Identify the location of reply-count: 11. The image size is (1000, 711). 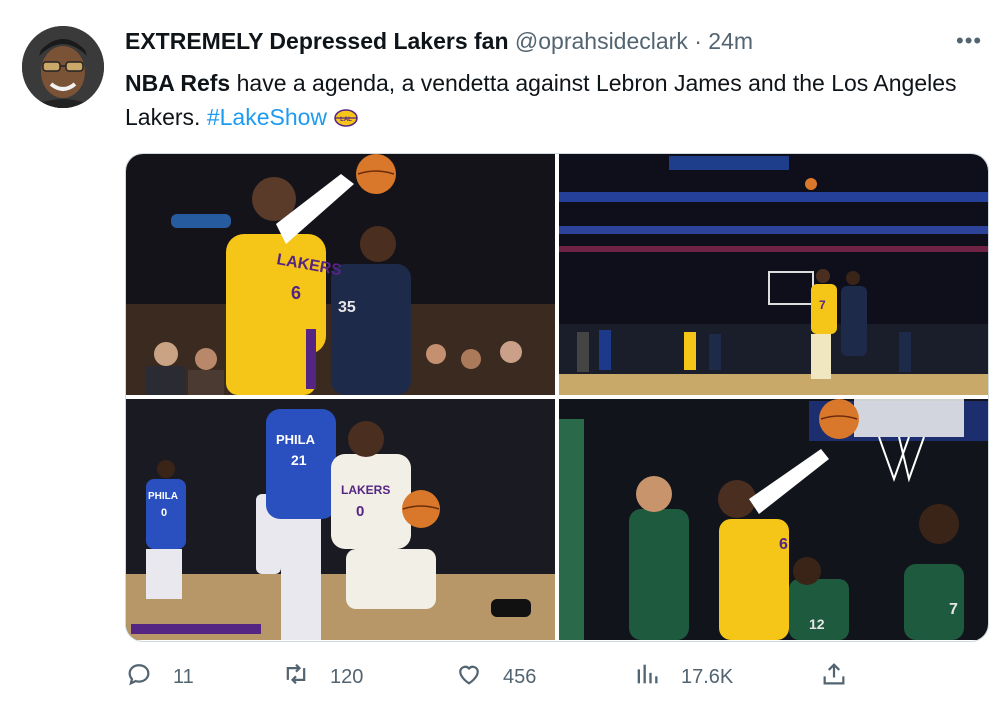
(183, 676).